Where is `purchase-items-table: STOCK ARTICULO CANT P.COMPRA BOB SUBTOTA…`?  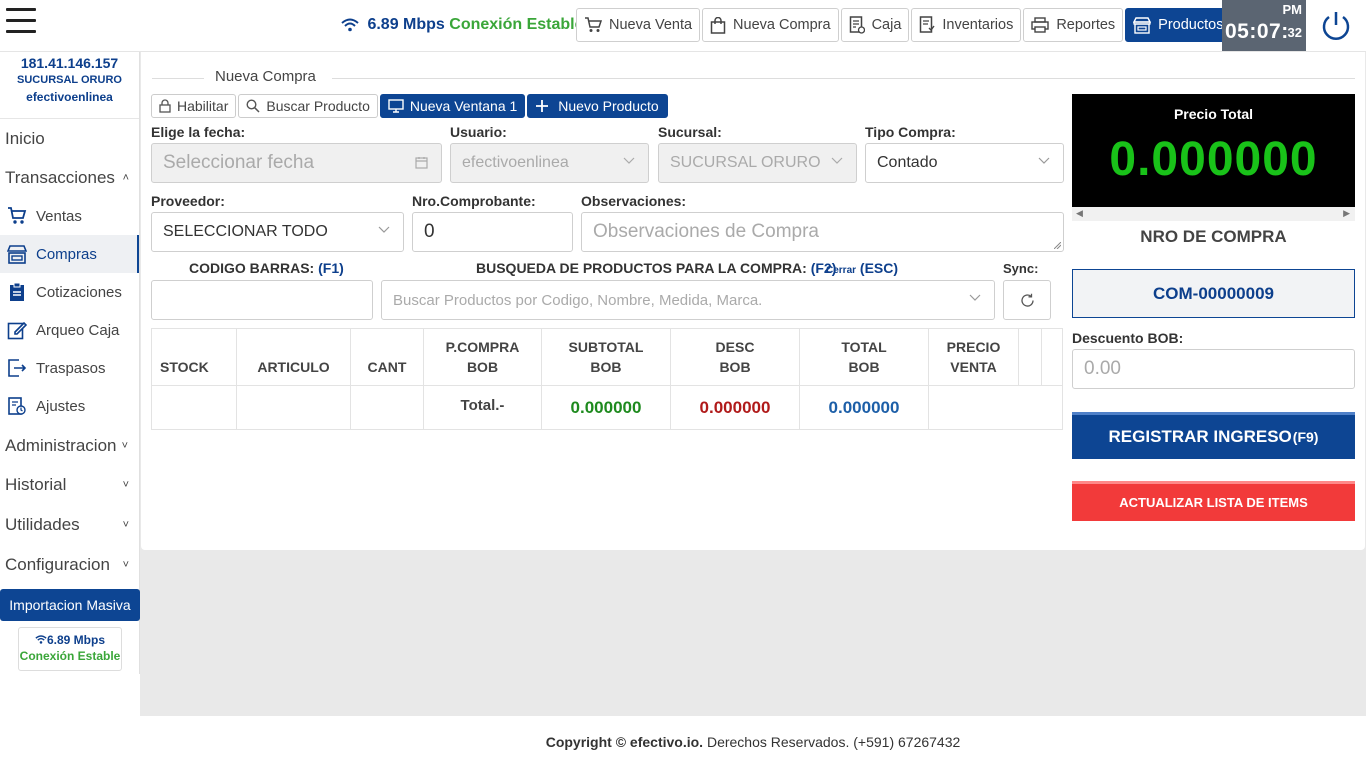
purchase-items-table: STOCK ARTICULO CANT P.COMPRA BOB SUBTOTA… is located at coordinates (607, 379).